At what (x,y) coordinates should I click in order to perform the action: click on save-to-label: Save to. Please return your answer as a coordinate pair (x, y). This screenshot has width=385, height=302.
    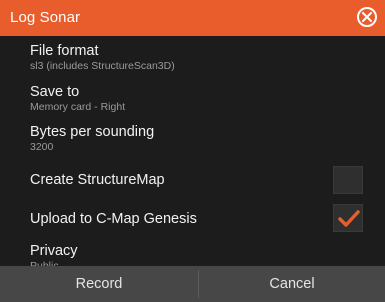
    Looking at the image, I should click on (55, 92).